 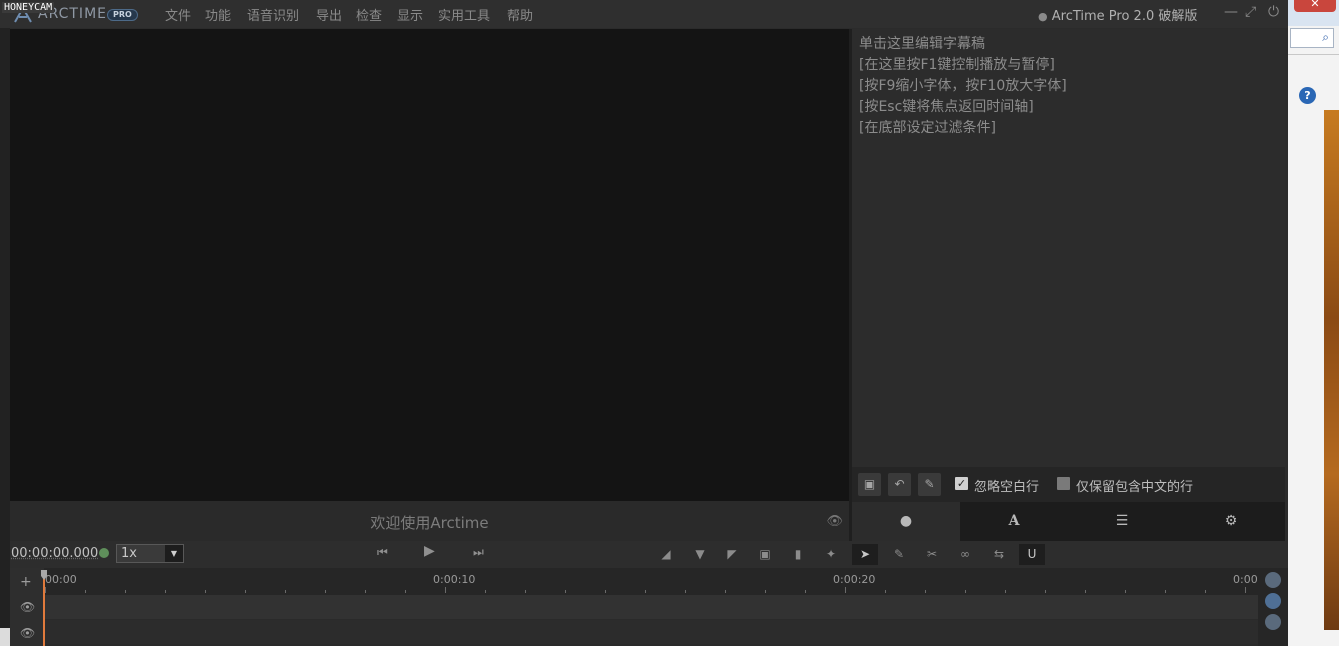 What do you see at coordinates (28, 7) in the screenshot?
I see `recorder-watermark: HONEYCAM` at bounding box center [28, 7].